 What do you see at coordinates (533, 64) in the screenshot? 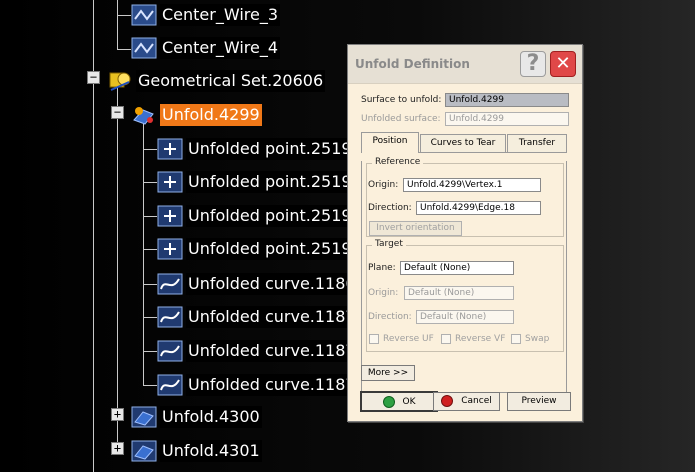
I see `help-button: ?` at bounding box center [533, 64].